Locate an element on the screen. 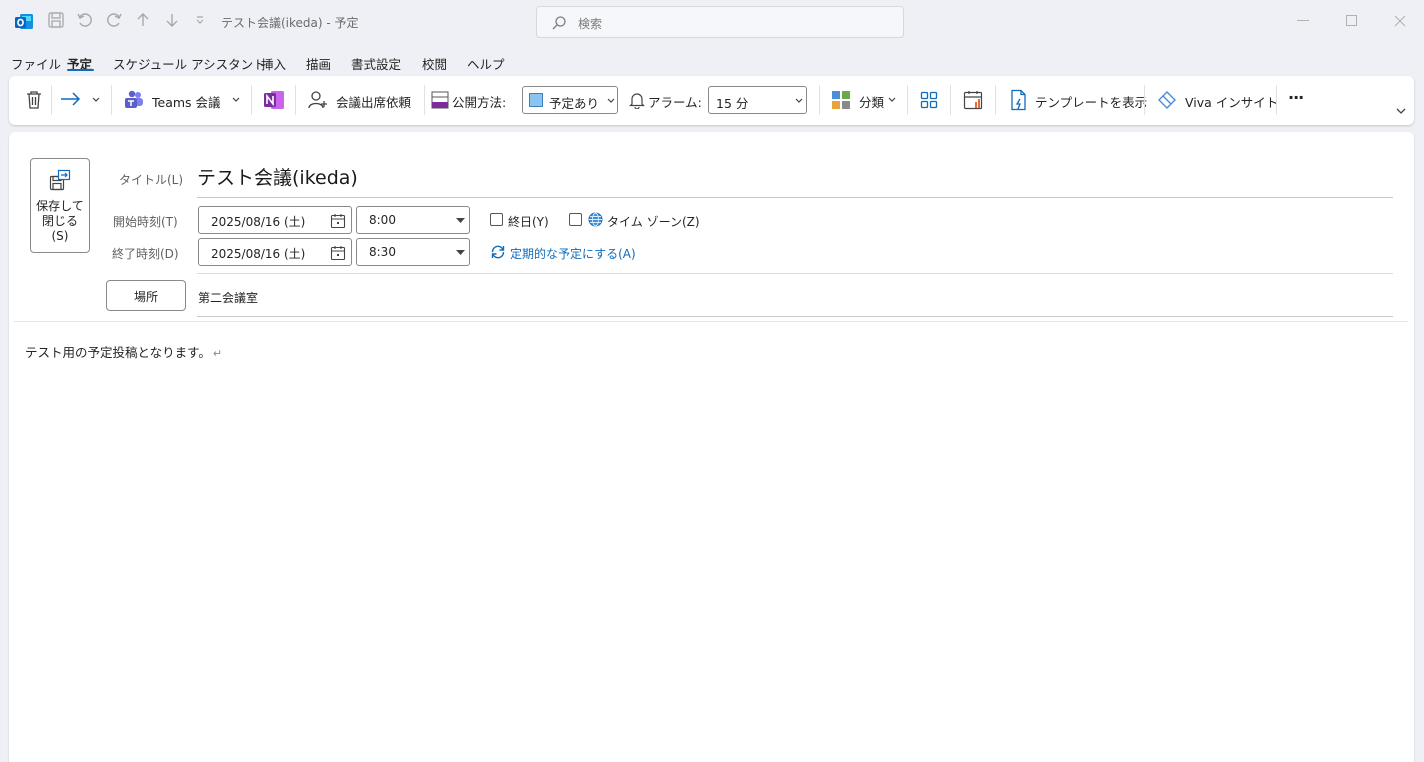  forward-icon is located at coordinates (71, 99).